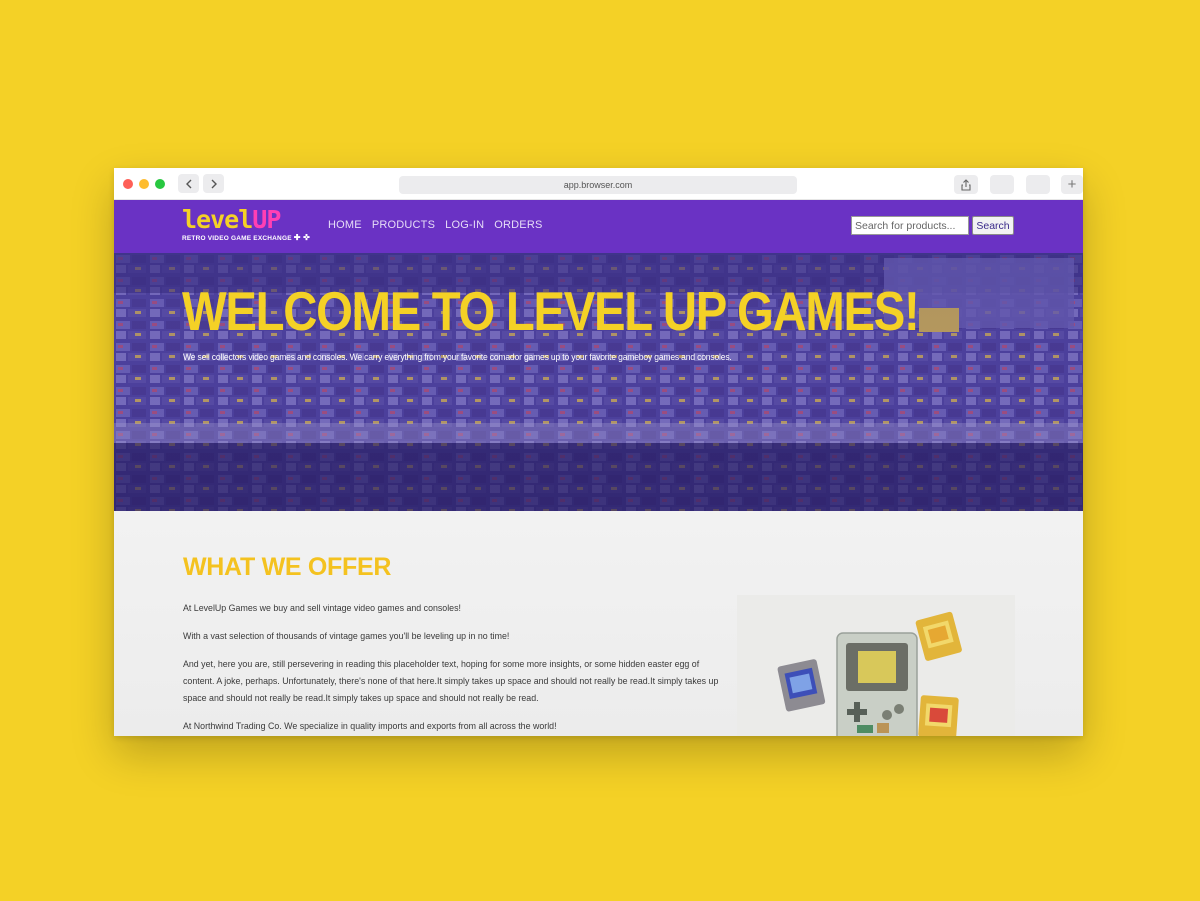 The height and width of the screenshot is (901, 1200). Describe the element at coordinates (128, 184) in the screenshot. I see `close-window-button` at that location.